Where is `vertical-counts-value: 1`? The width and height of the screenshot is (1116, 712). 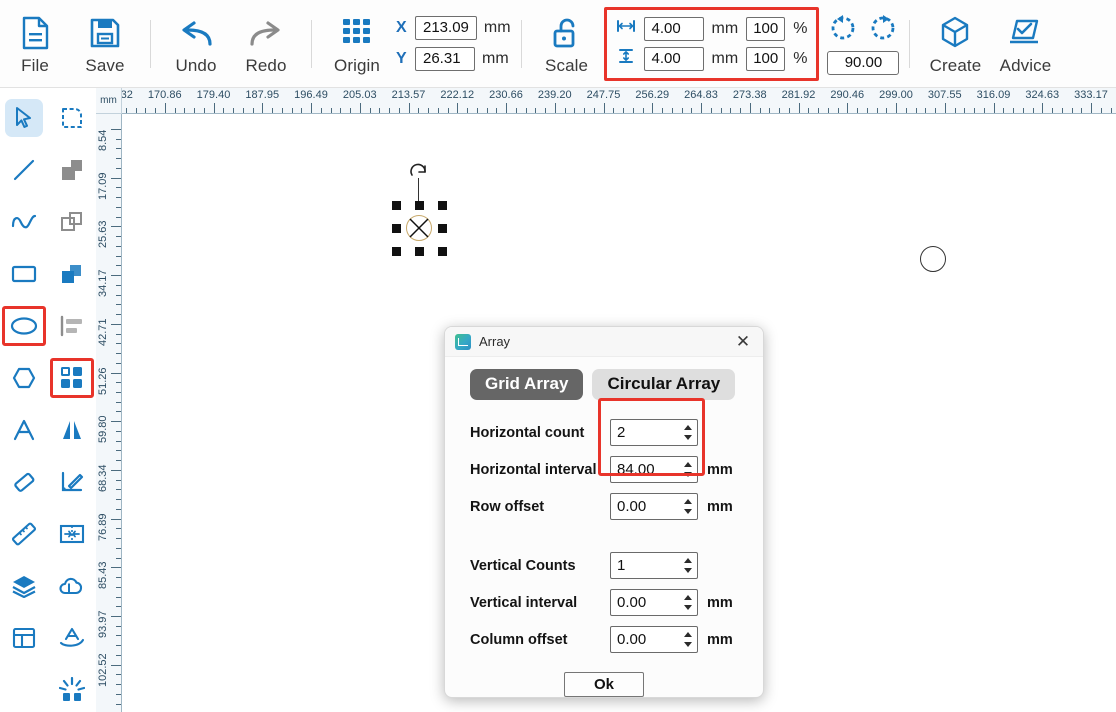 vertical-counts-value: 1 is located at coordinates (646, 565).